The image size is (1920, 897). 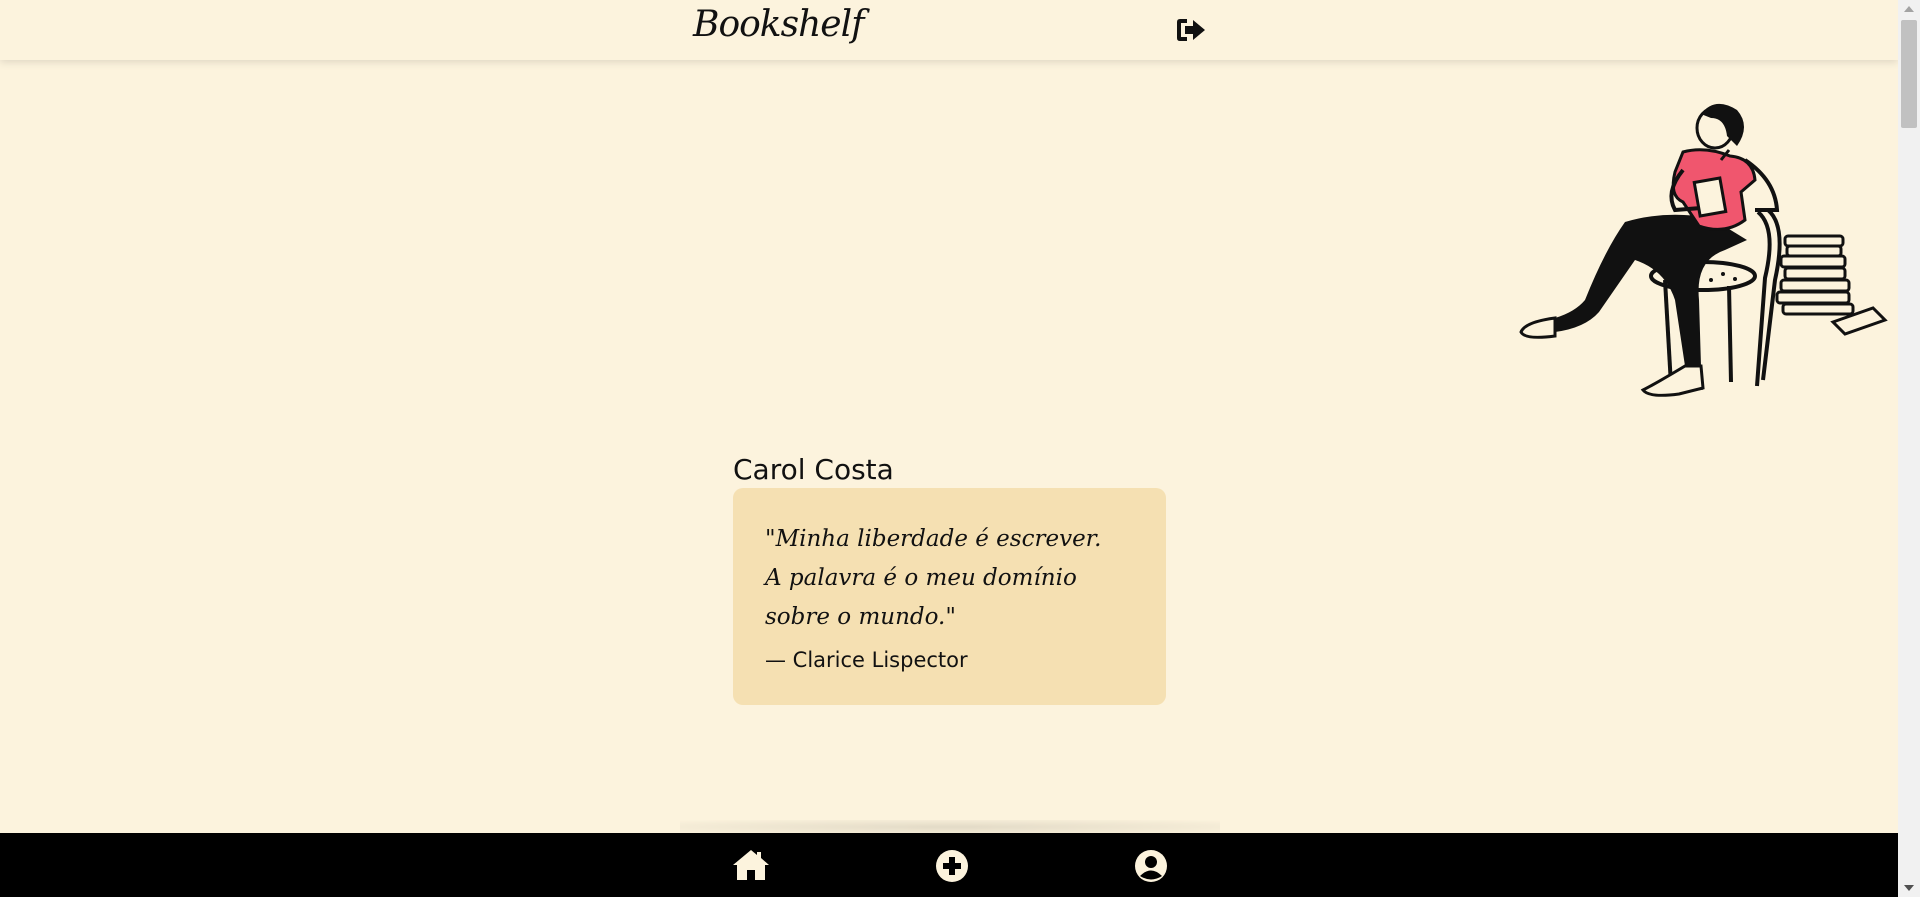 I want to click on brand-logo: Bookshelf, so click(x=778, y=24).